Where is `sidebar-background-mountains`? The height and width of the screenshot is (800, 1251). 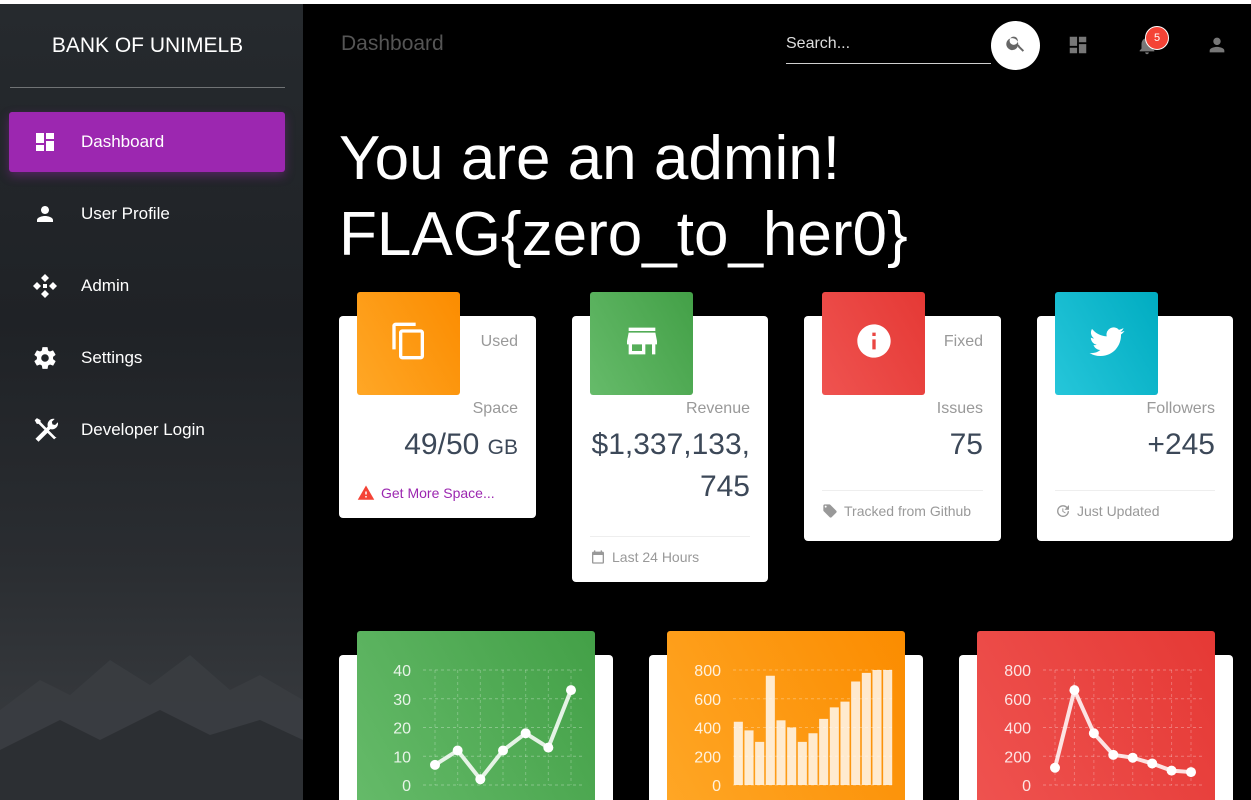 sidebar-background-mountains is located at coordinates (151, 727).